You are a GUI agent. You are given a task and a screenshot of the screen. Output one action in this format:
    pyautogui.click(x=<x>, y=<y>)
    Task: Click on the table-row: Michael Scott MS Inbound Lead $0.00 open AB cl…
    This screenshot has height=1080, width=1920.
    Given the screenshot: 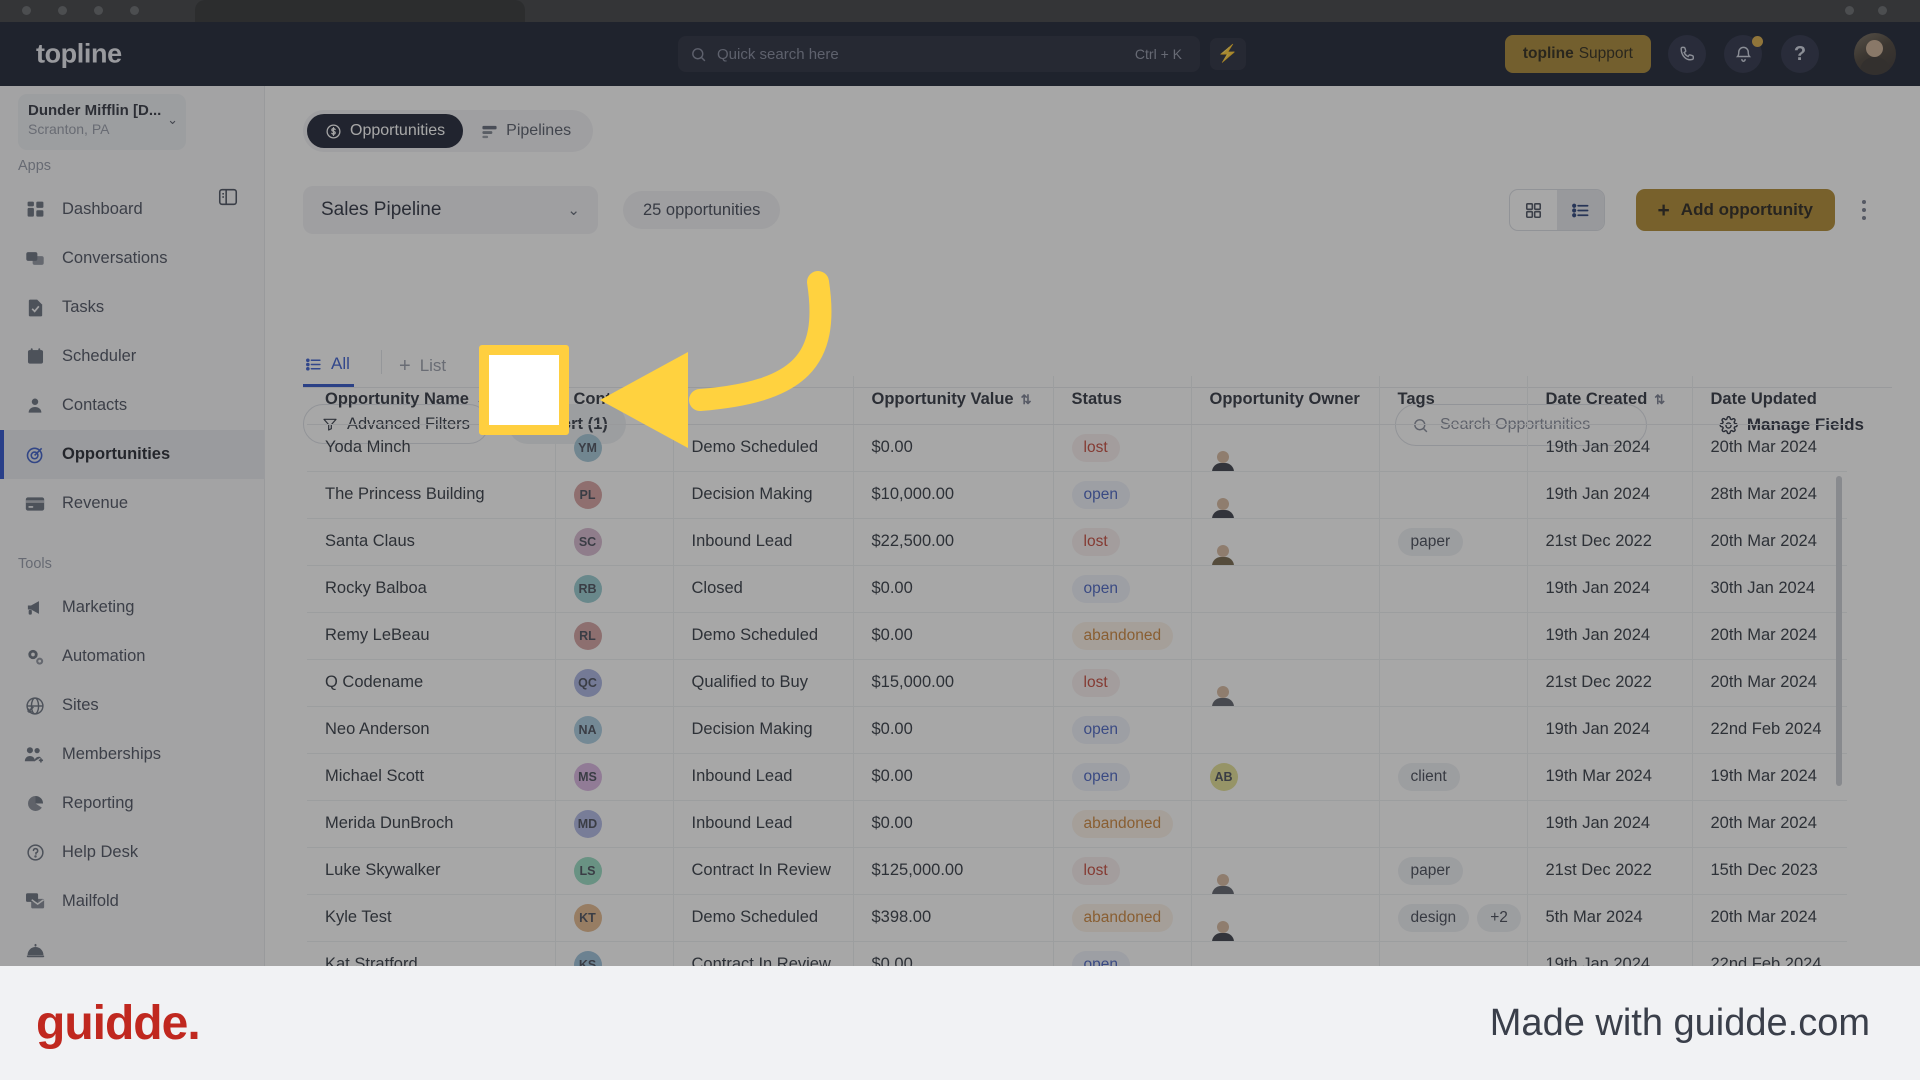 What is the action you would take?
    pyautogui.click(x=1077, y=777)
    